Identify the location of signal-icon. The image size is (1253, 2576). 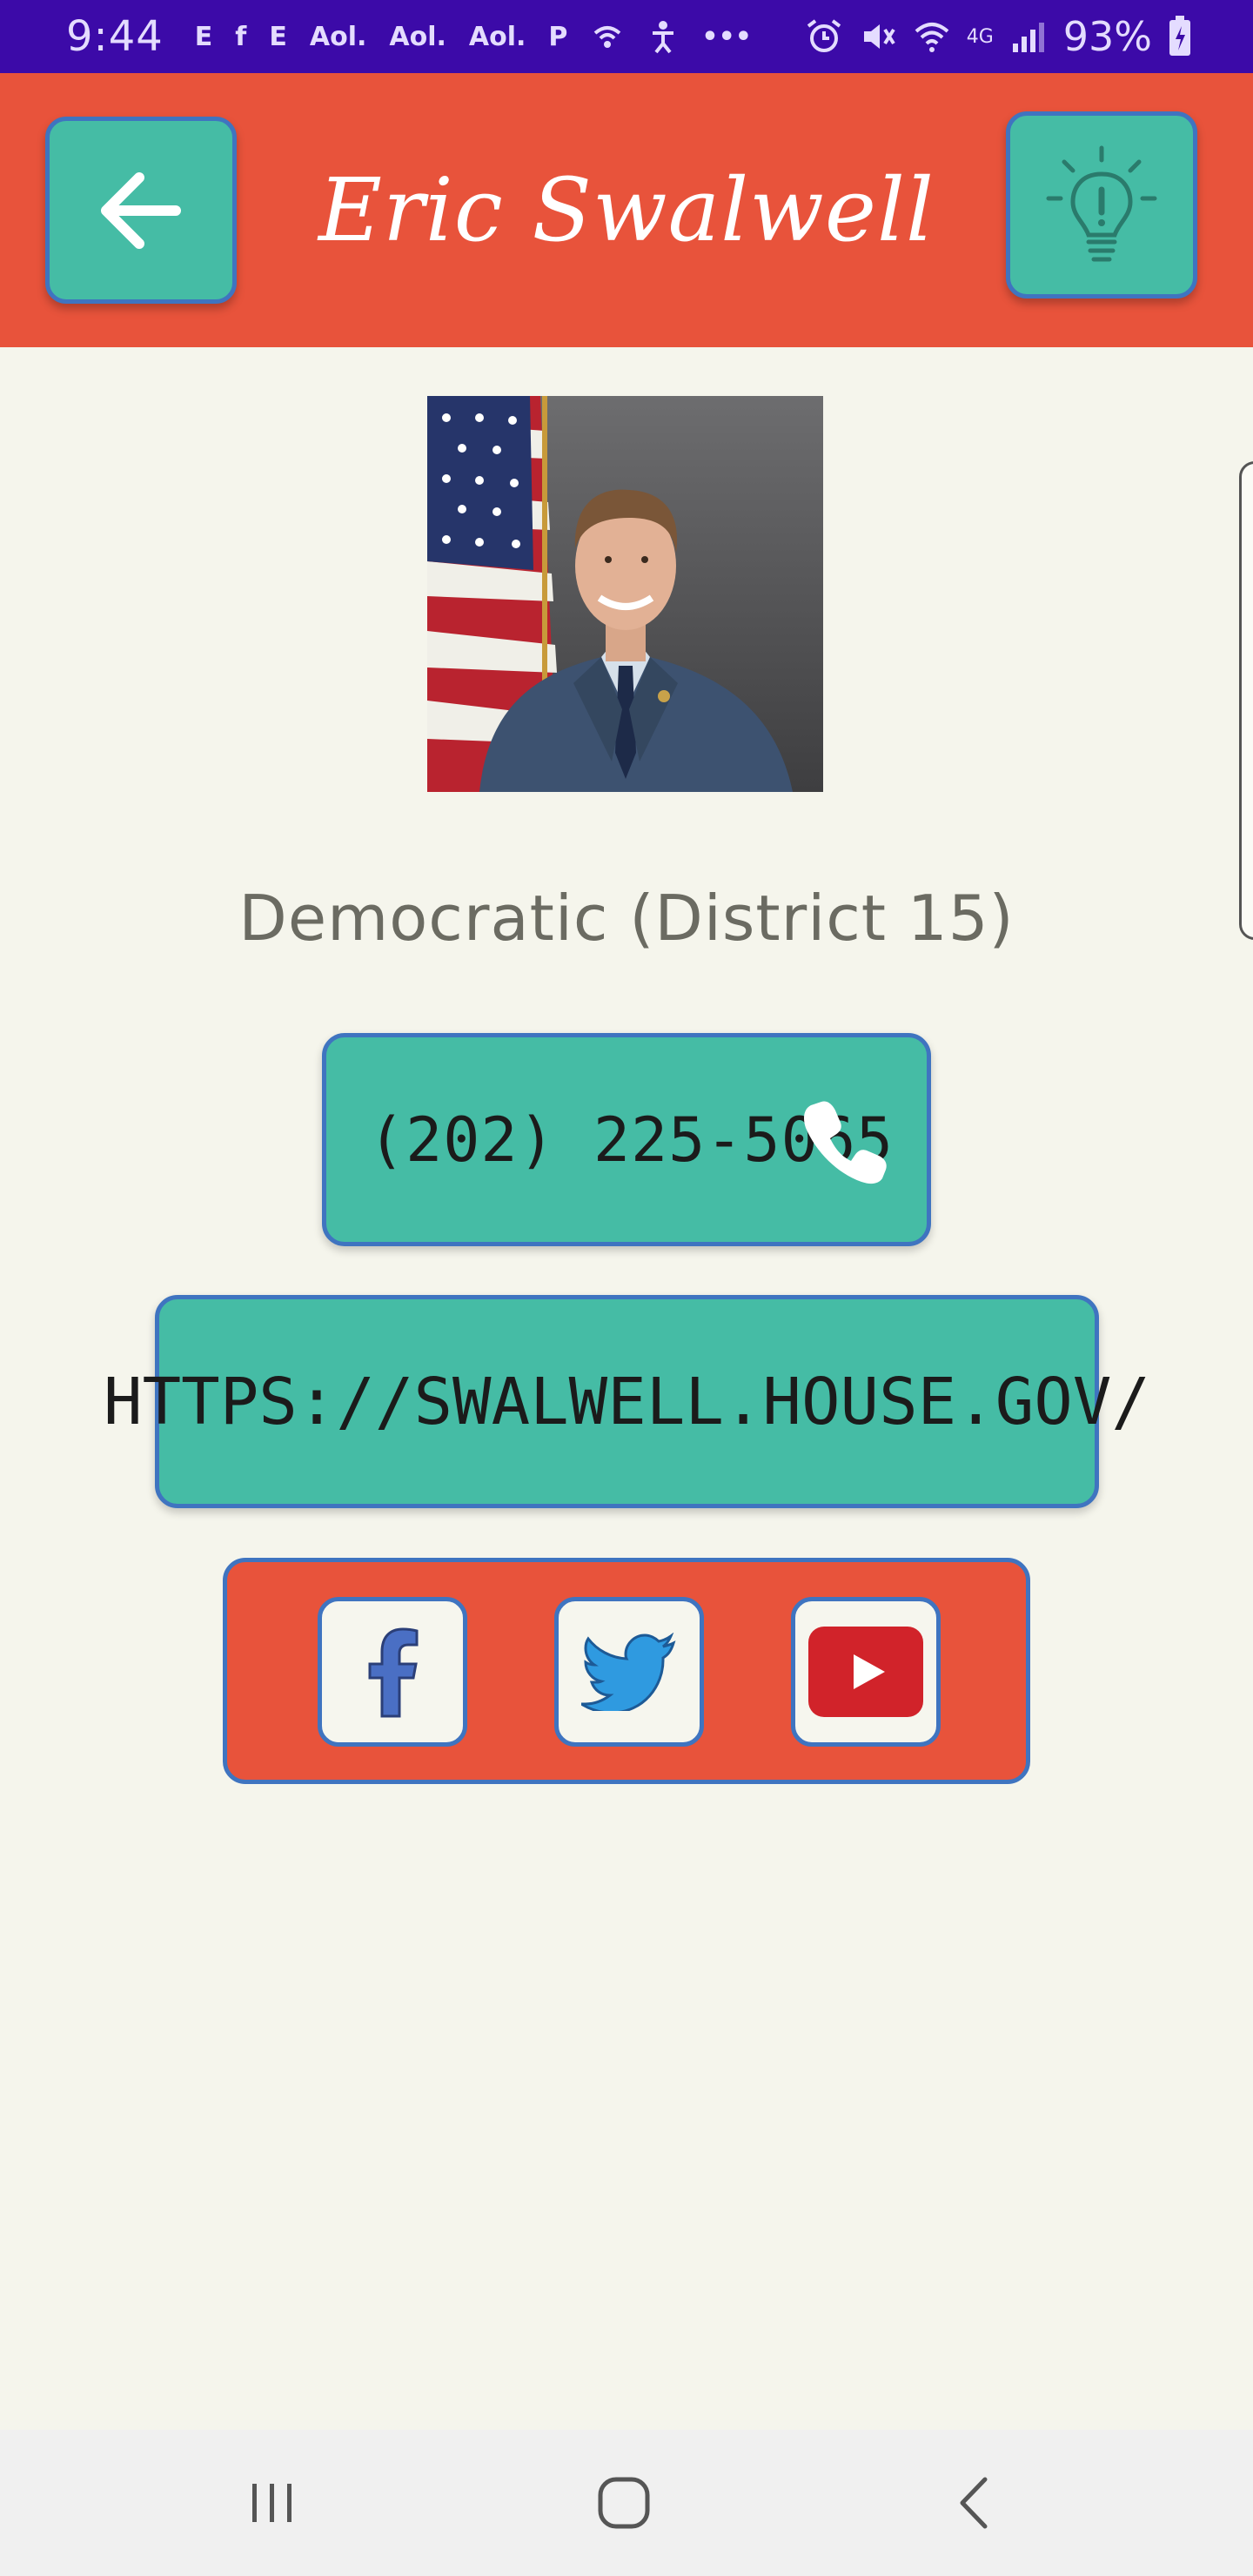
(1028, 37).